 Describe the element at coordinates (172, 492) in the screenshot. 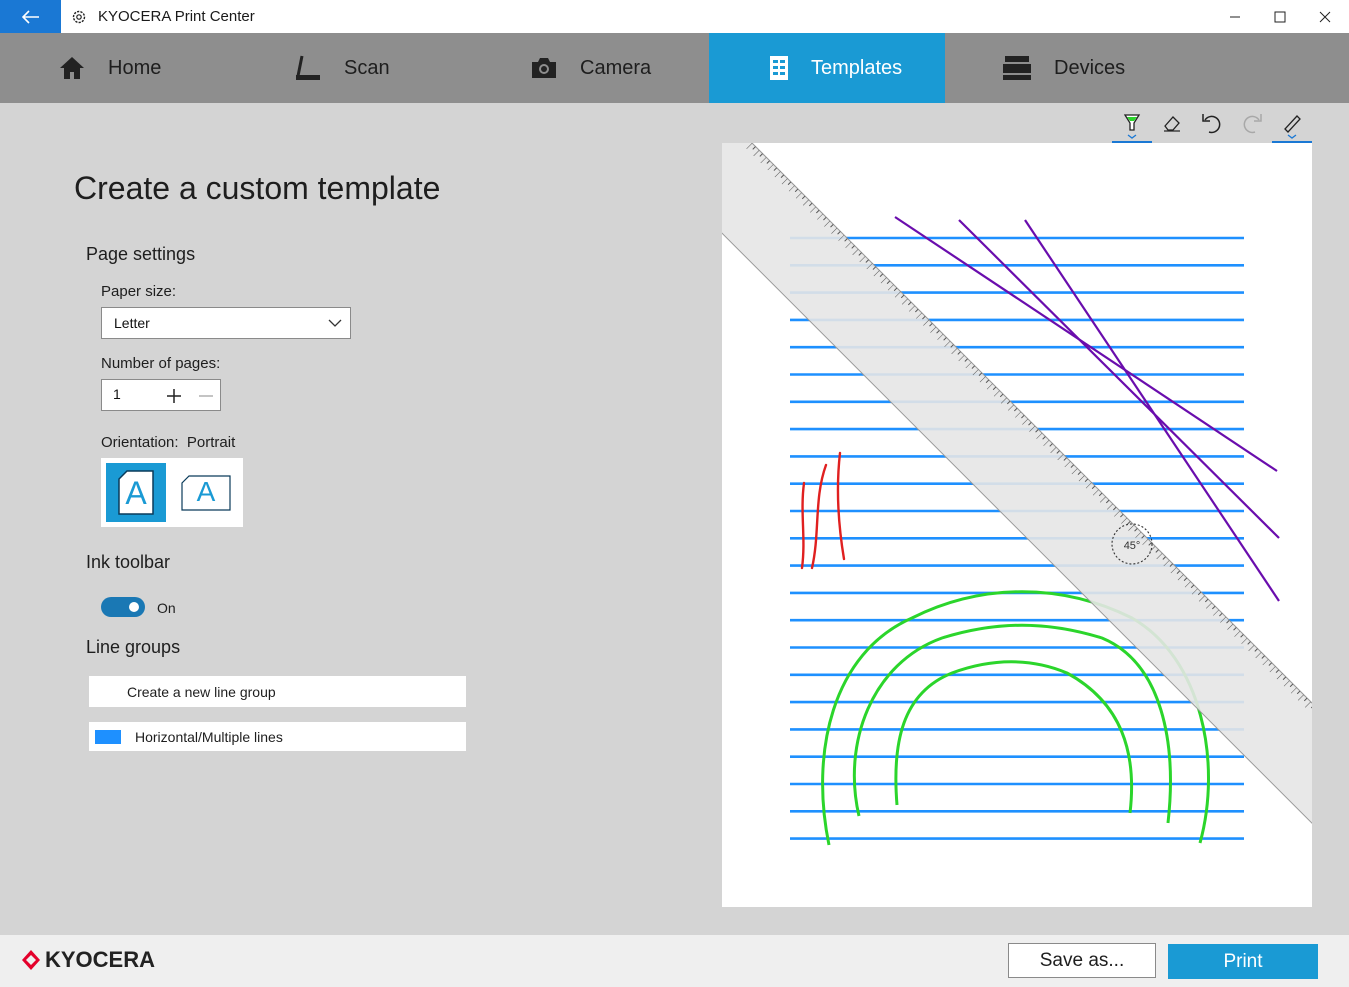

I see `orientation-selector: A A` at that location.